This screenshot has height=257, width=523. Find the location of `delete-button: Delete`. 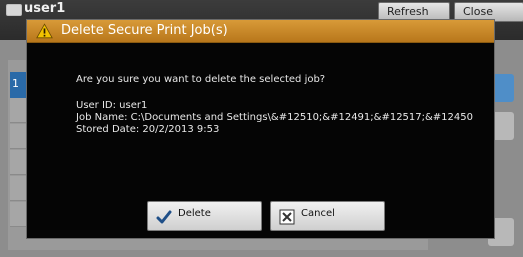

delete-button: Delete is located at coordinates (204, 216).